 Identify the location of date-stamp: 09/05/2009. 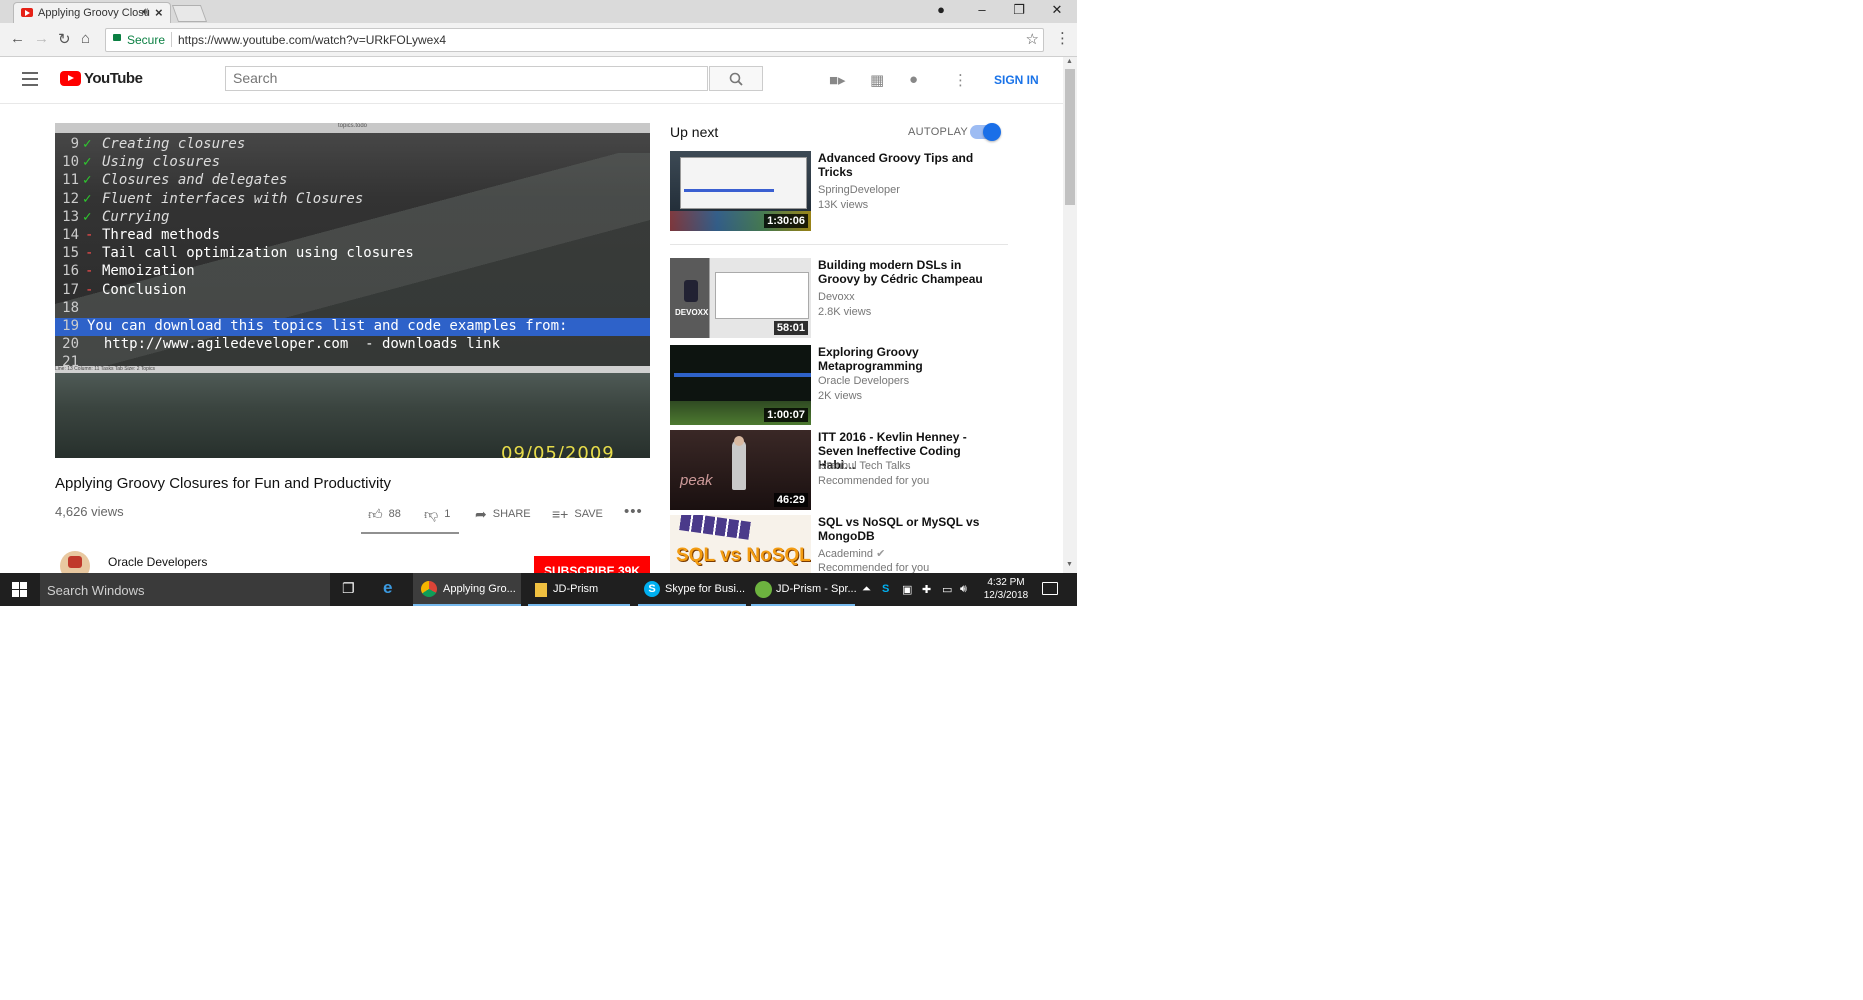
(558, 450).